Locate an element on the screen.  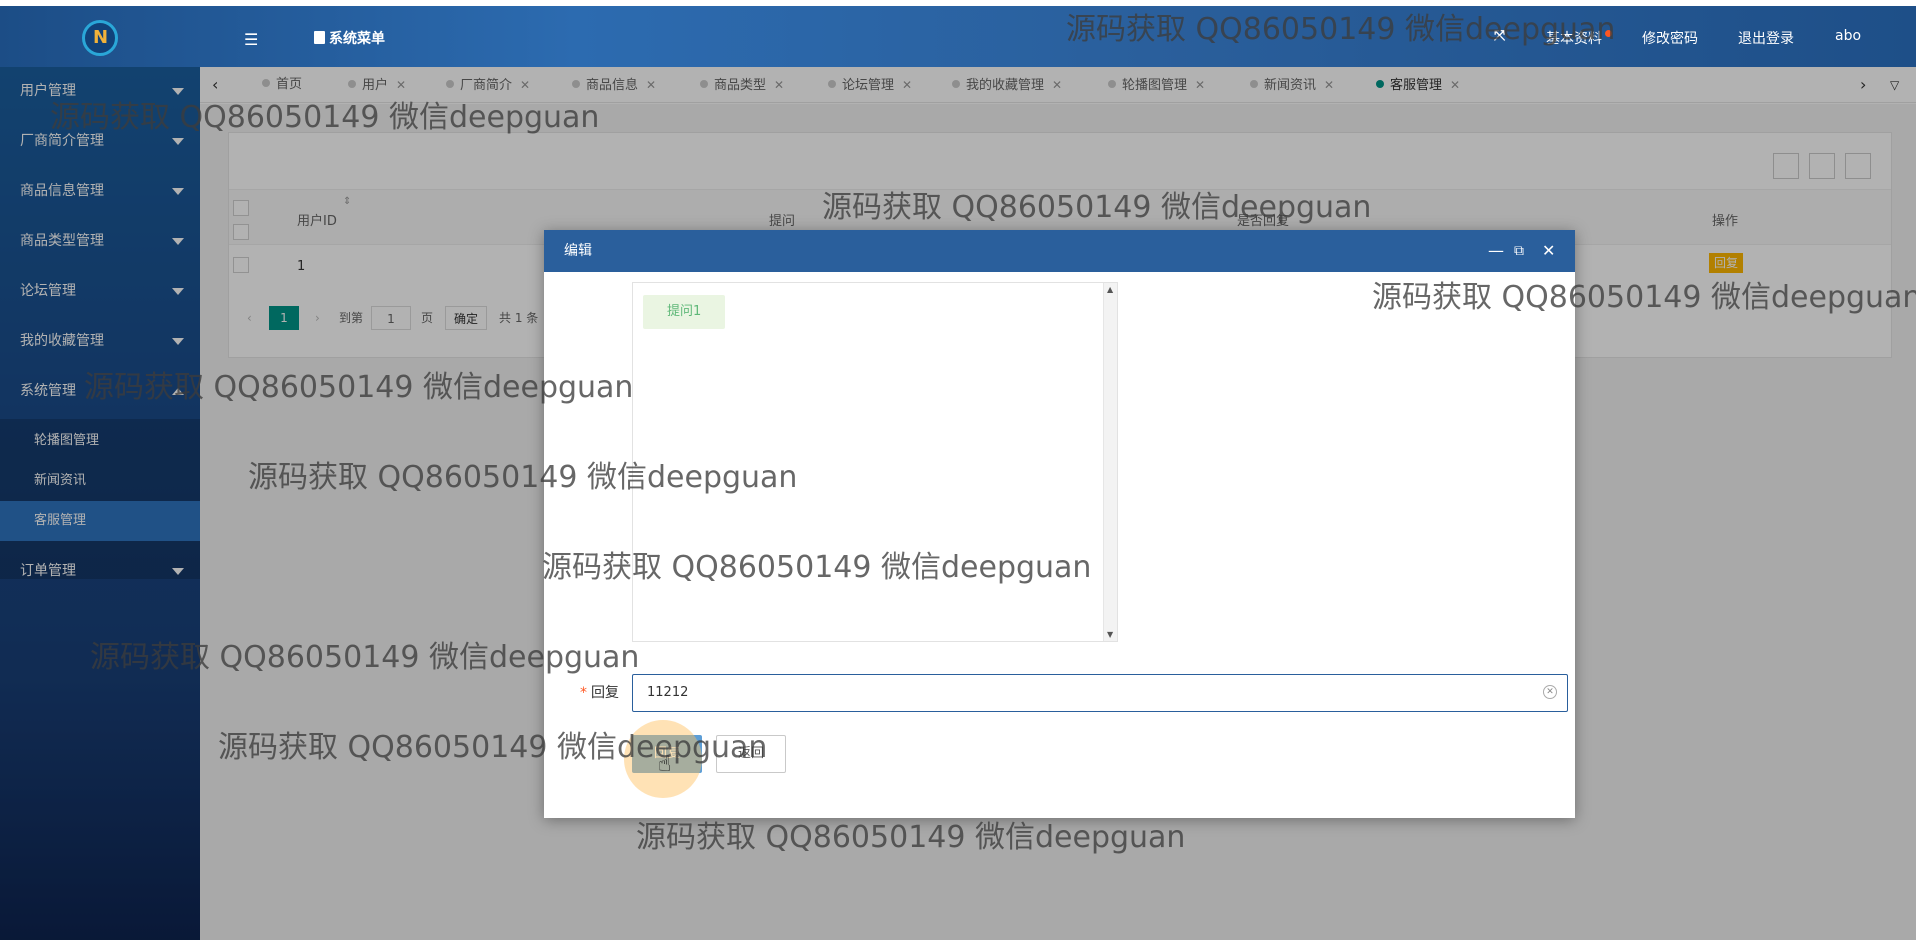
top-header: N ☰ 系统菜单 ⤧ 基本资料 修改密码 退出登录 abo is located at coordinates (958, 36).